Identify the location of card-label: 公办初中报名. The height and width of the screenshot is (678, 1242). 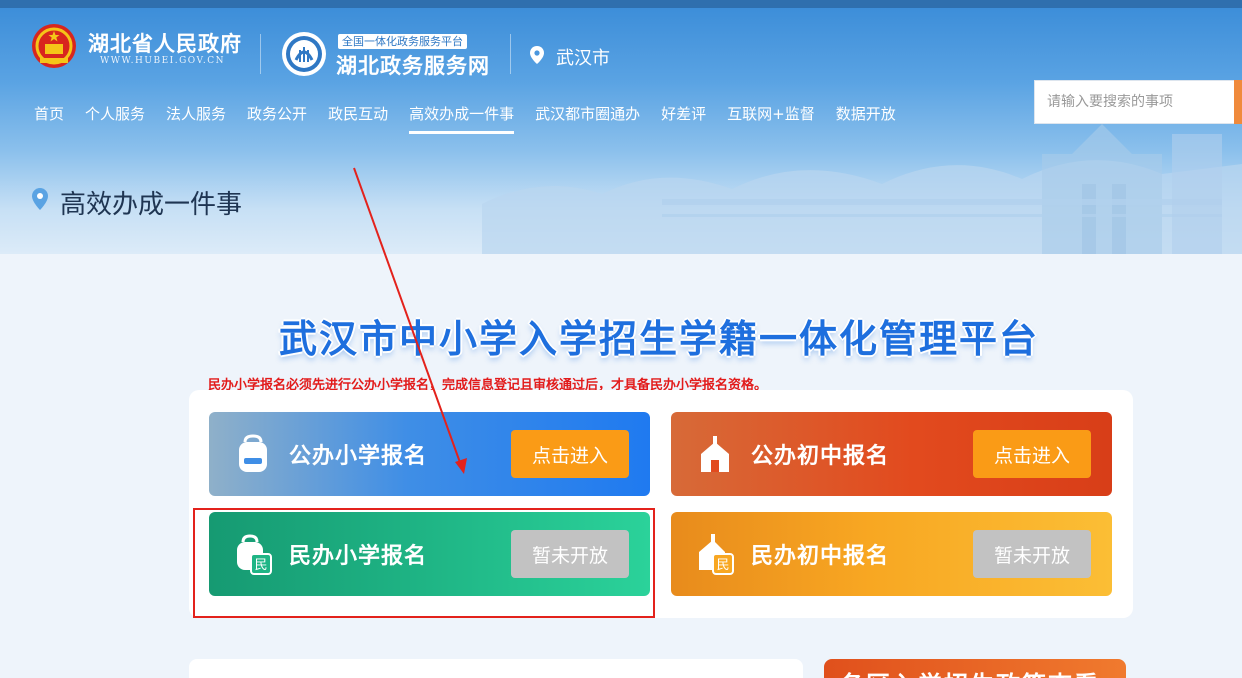
(820, 456).